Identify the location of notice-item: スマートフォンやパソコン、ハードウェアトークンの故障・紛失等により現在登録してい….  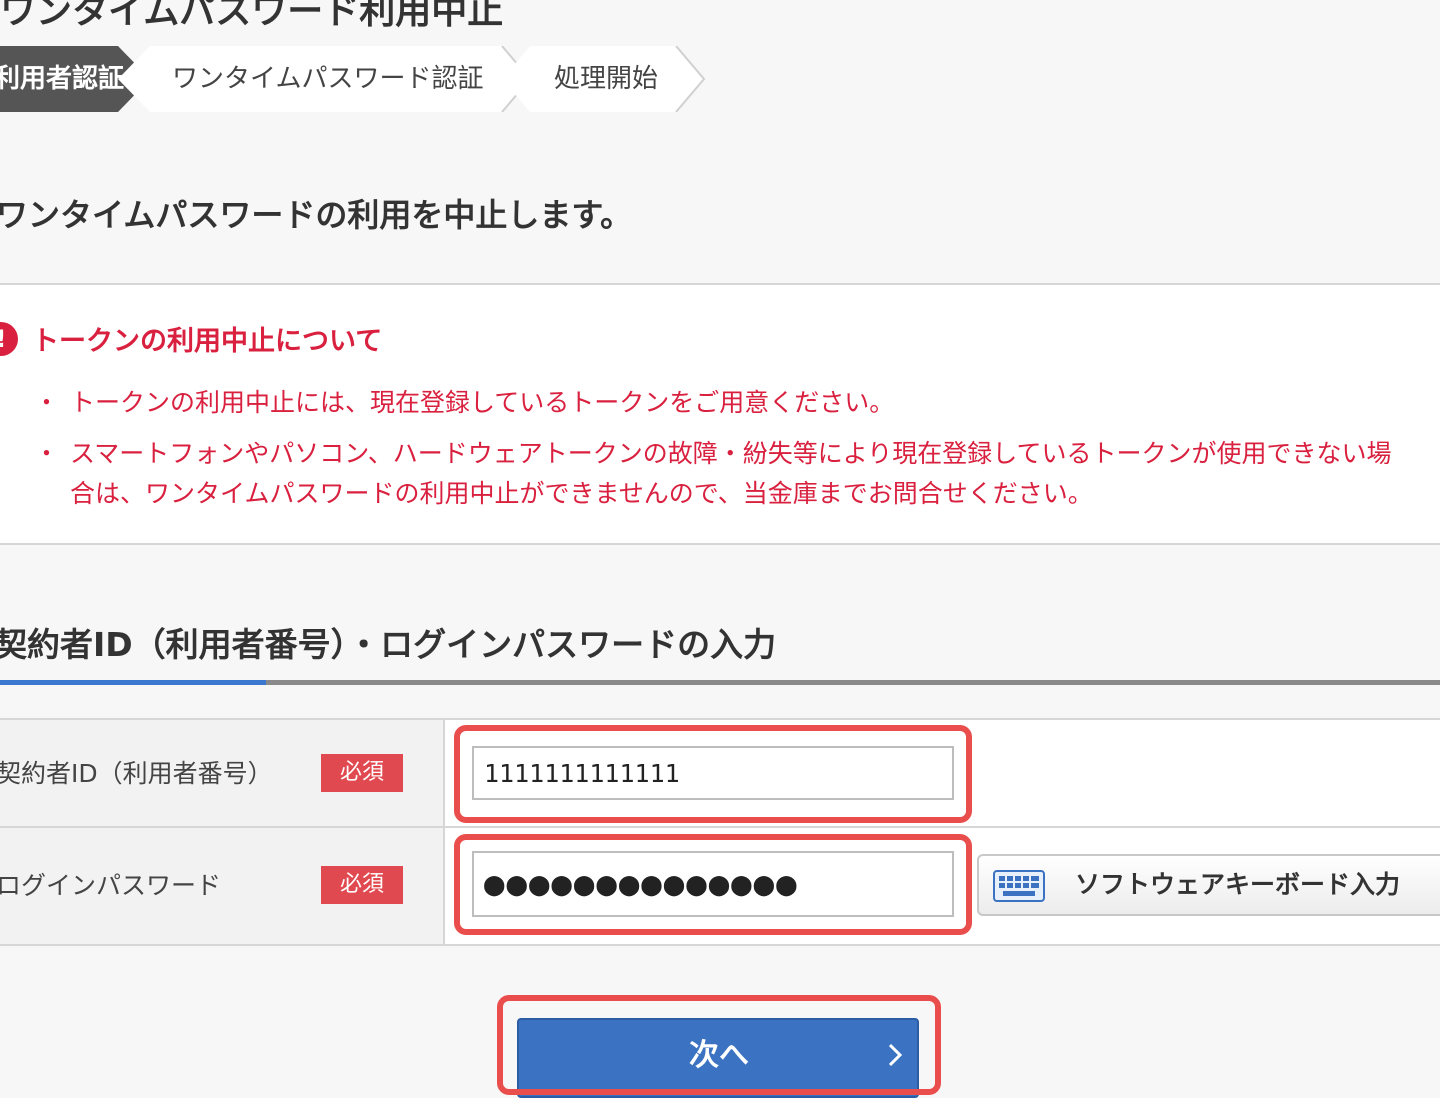
(737, 474).